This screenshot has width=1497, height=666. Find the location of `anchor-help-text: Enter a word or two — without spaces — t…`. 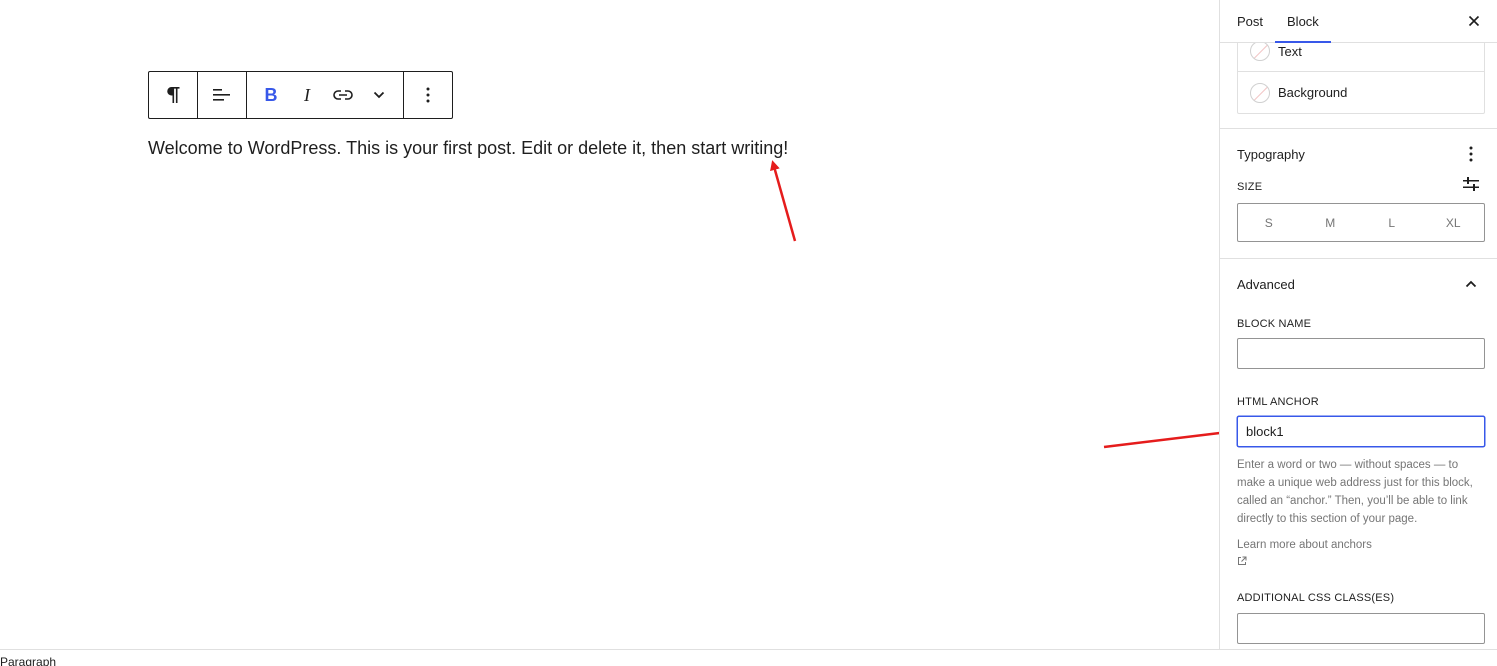

anchor-help-text: Enter a word or two — without spaces — t… is located at coordinates (1355, 492).